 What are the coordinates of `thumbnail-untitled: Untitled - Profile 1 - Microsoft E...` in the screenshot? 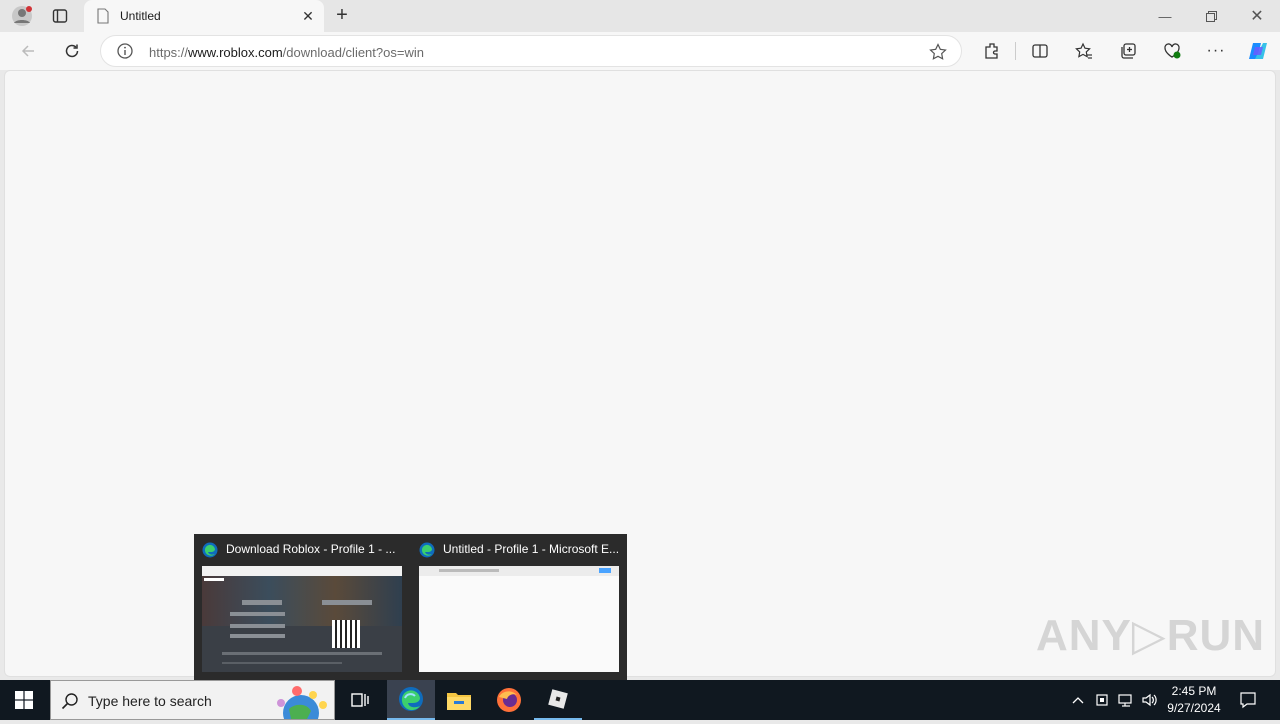 It's located at (519, 607).